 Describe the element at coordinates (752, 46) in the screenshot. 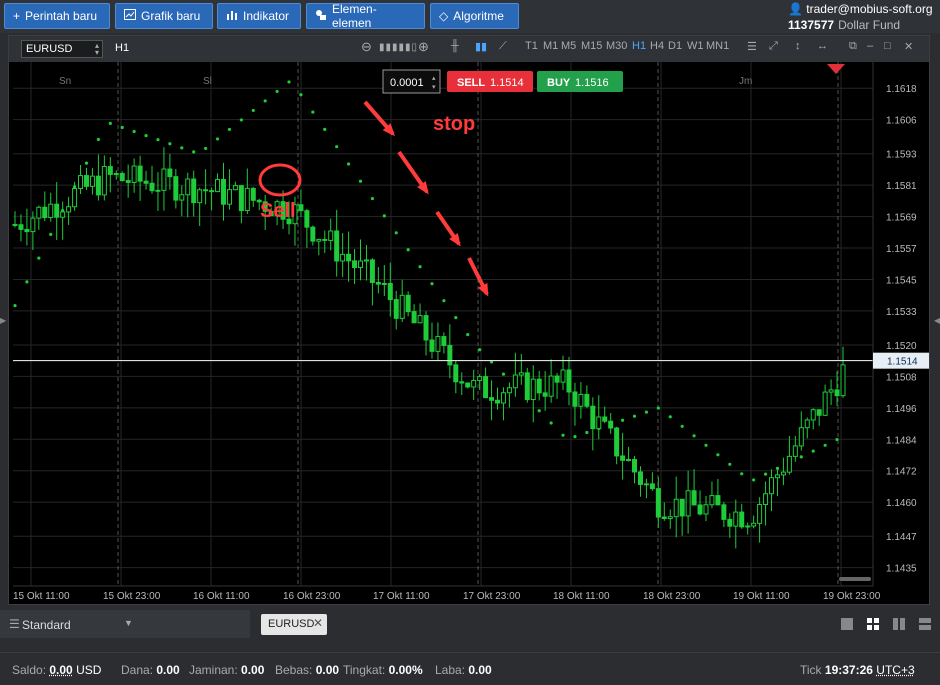

I see `indicators-list-icon: ☰` at that location.